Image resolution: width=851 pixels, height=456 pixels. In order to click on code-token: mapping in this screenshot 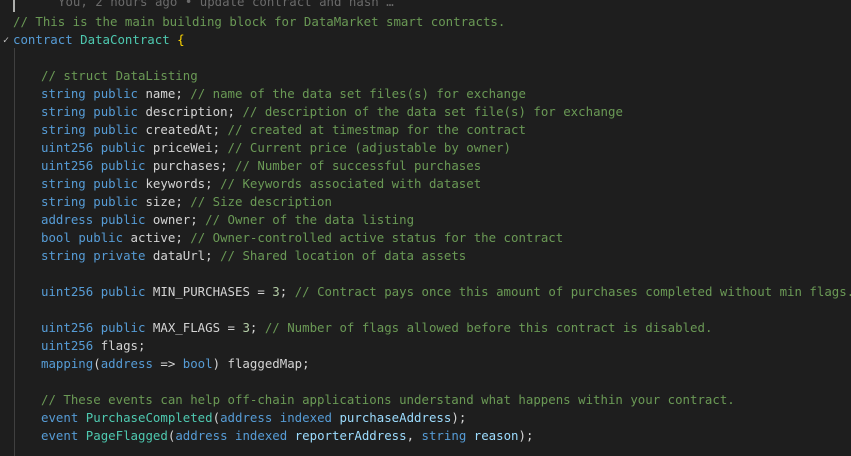, I will do `click(67, 363)`.